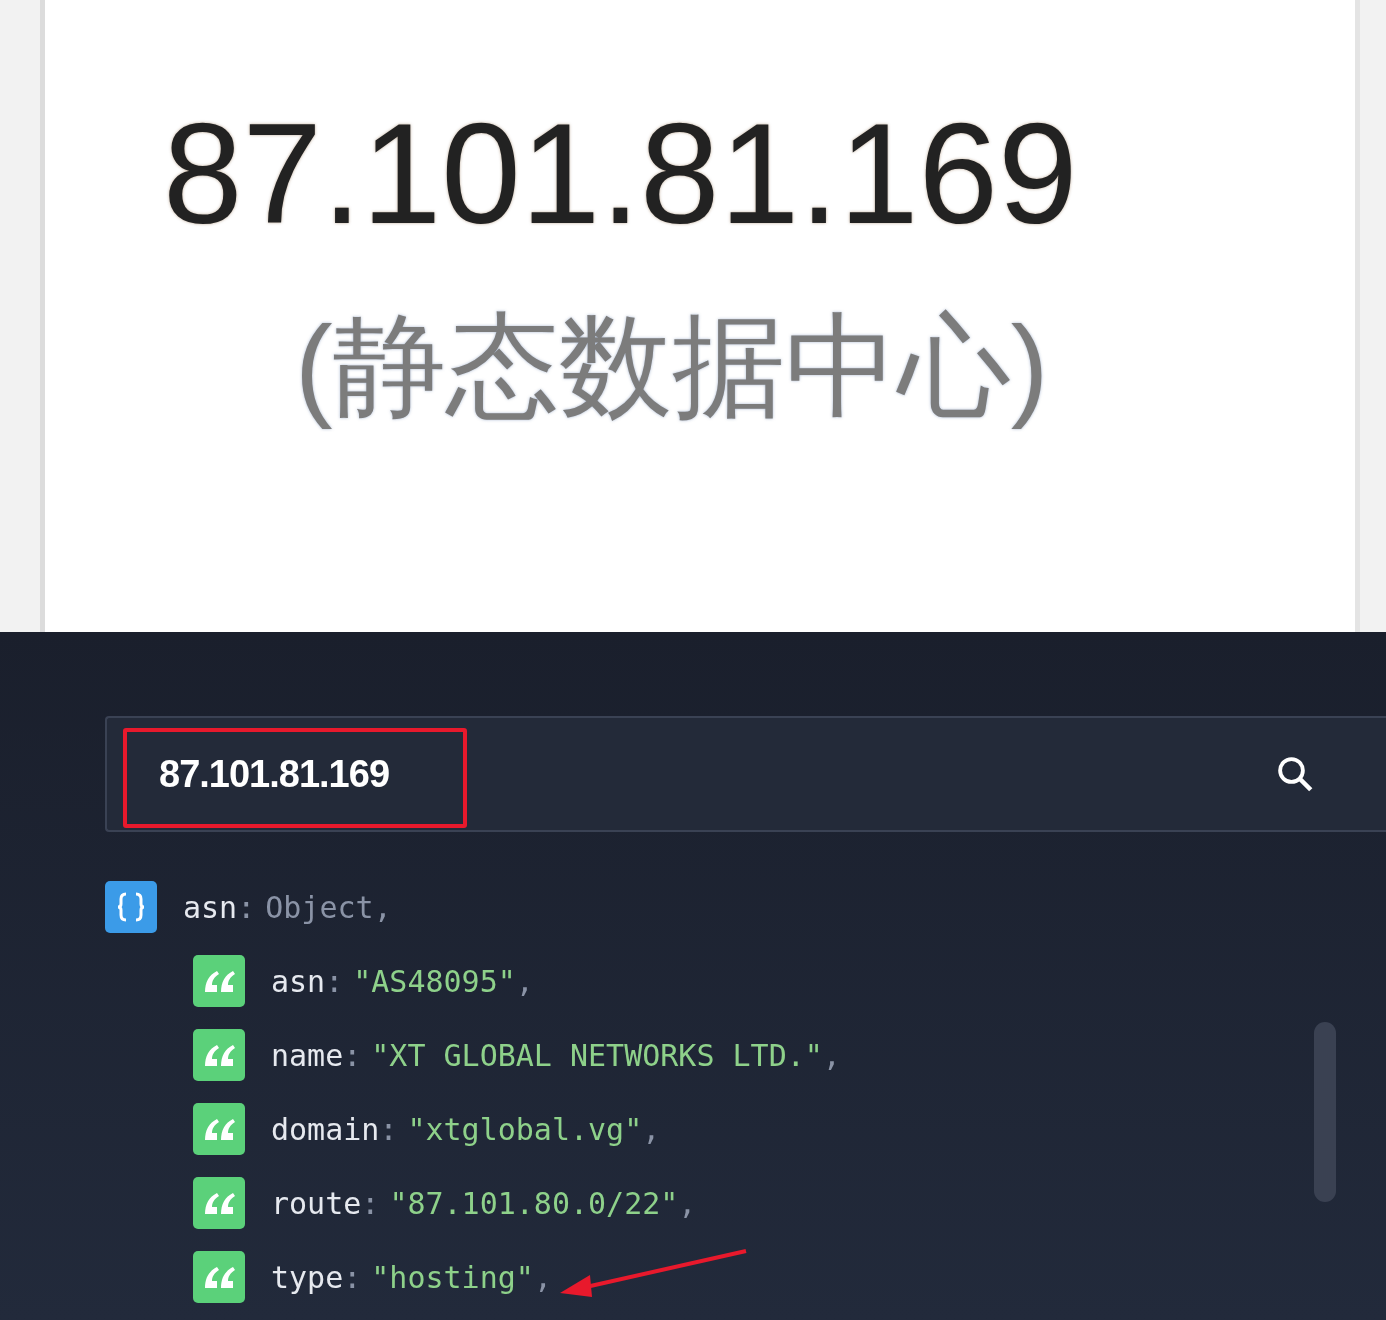  What do you see at coordinates (672, 366) in the screenshot?
I see `ip-type-label: (静态数据中心)` at bounding box center [672, 366].